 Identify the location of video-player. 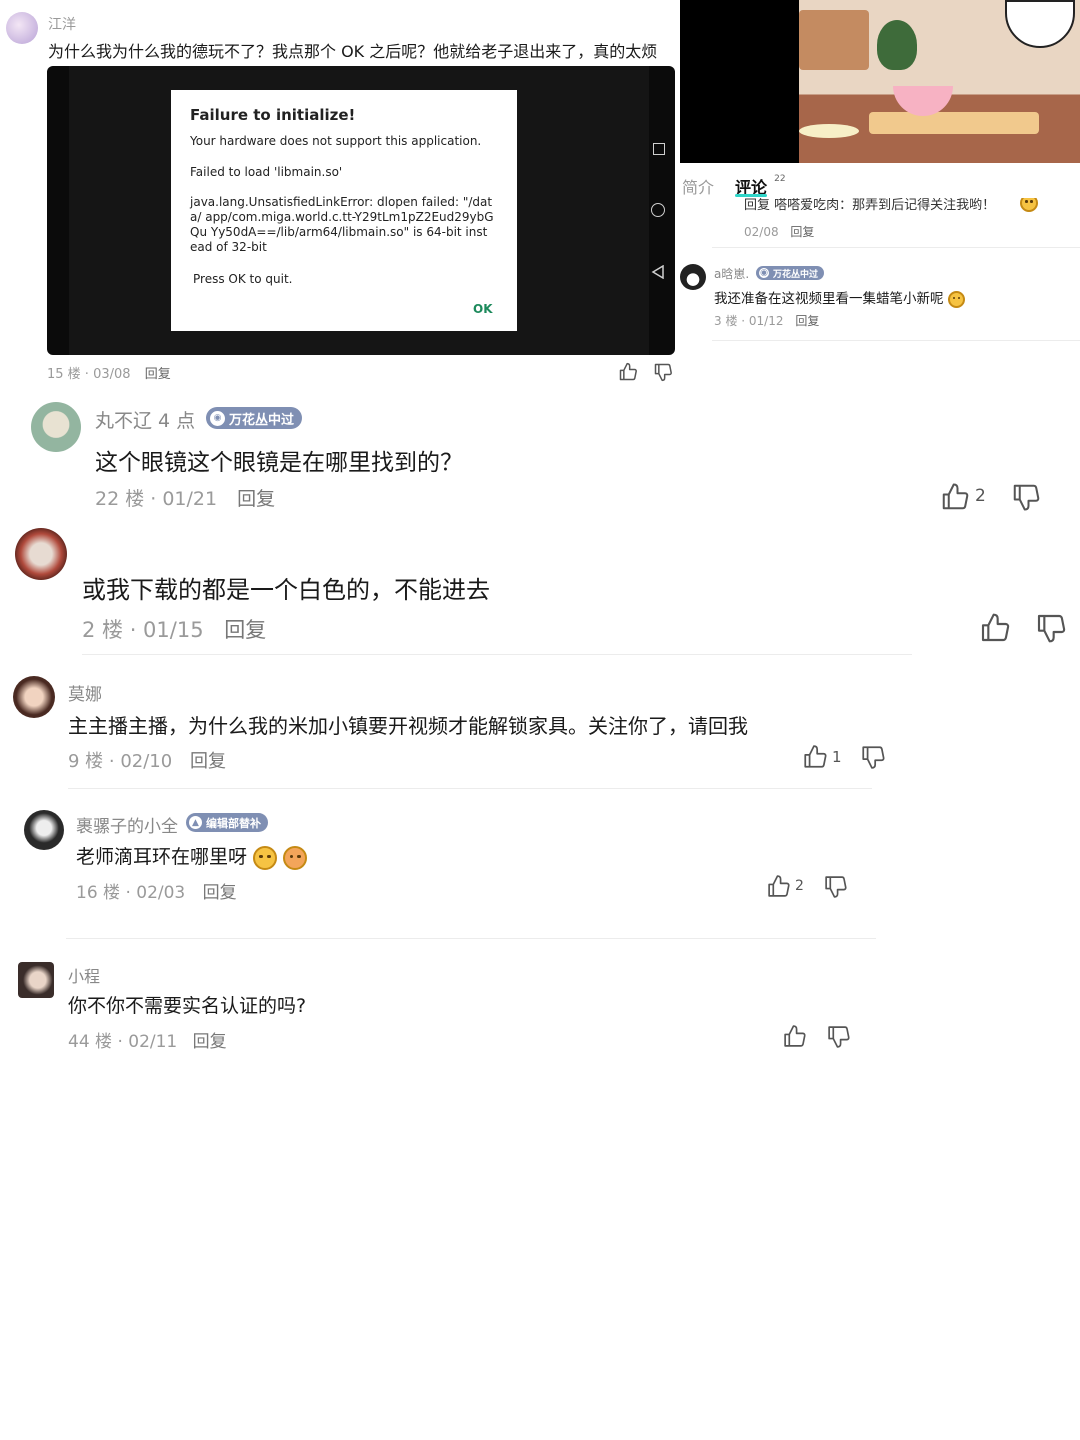
(880, 81).